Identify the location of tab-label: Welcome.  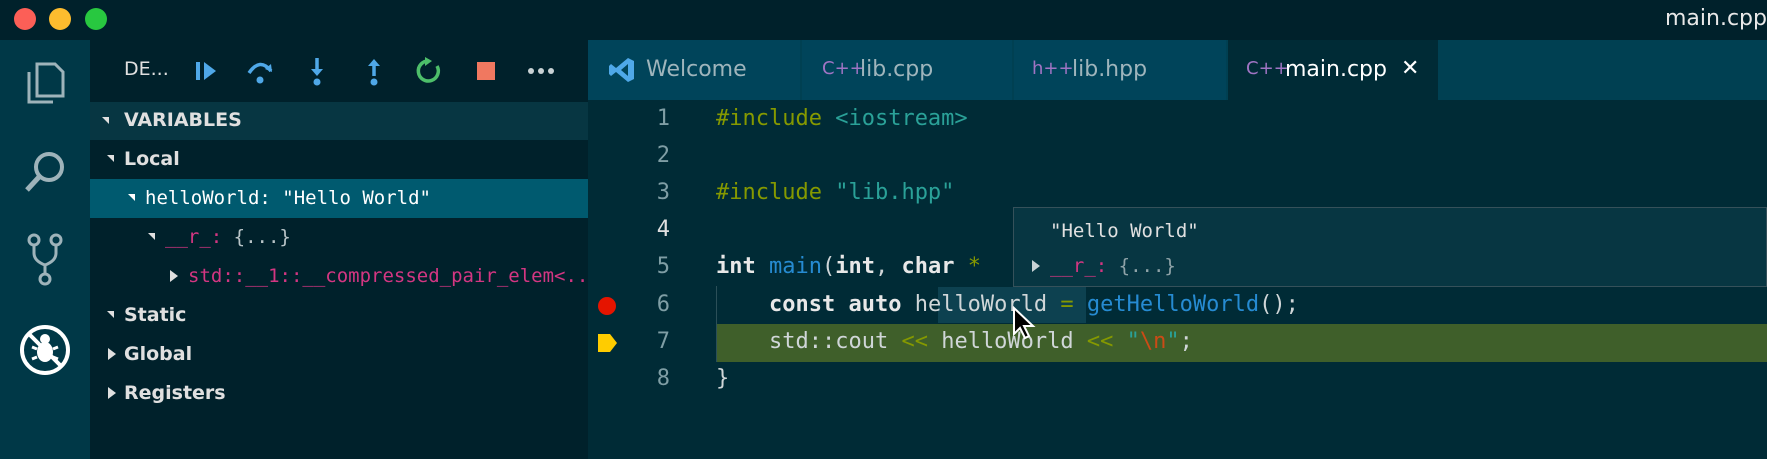
(696, 69).